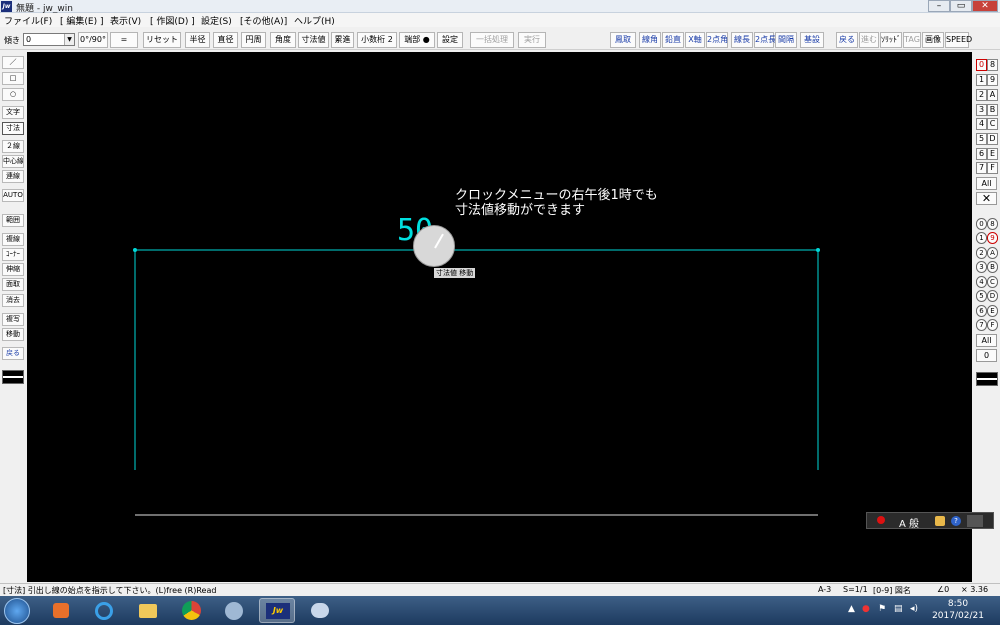 This screenshot has width=1000, height=625. Describe the element at coordinates (933, 40) in the screenshot. I see `toolbar-right-13: 画像` at that location.